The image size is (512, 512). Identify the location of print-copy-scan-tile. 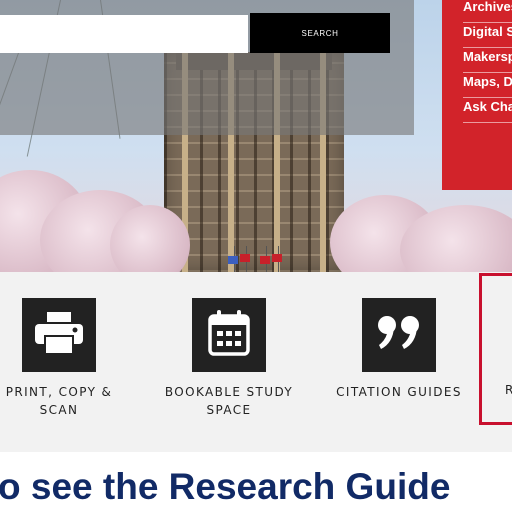
(59, 335).